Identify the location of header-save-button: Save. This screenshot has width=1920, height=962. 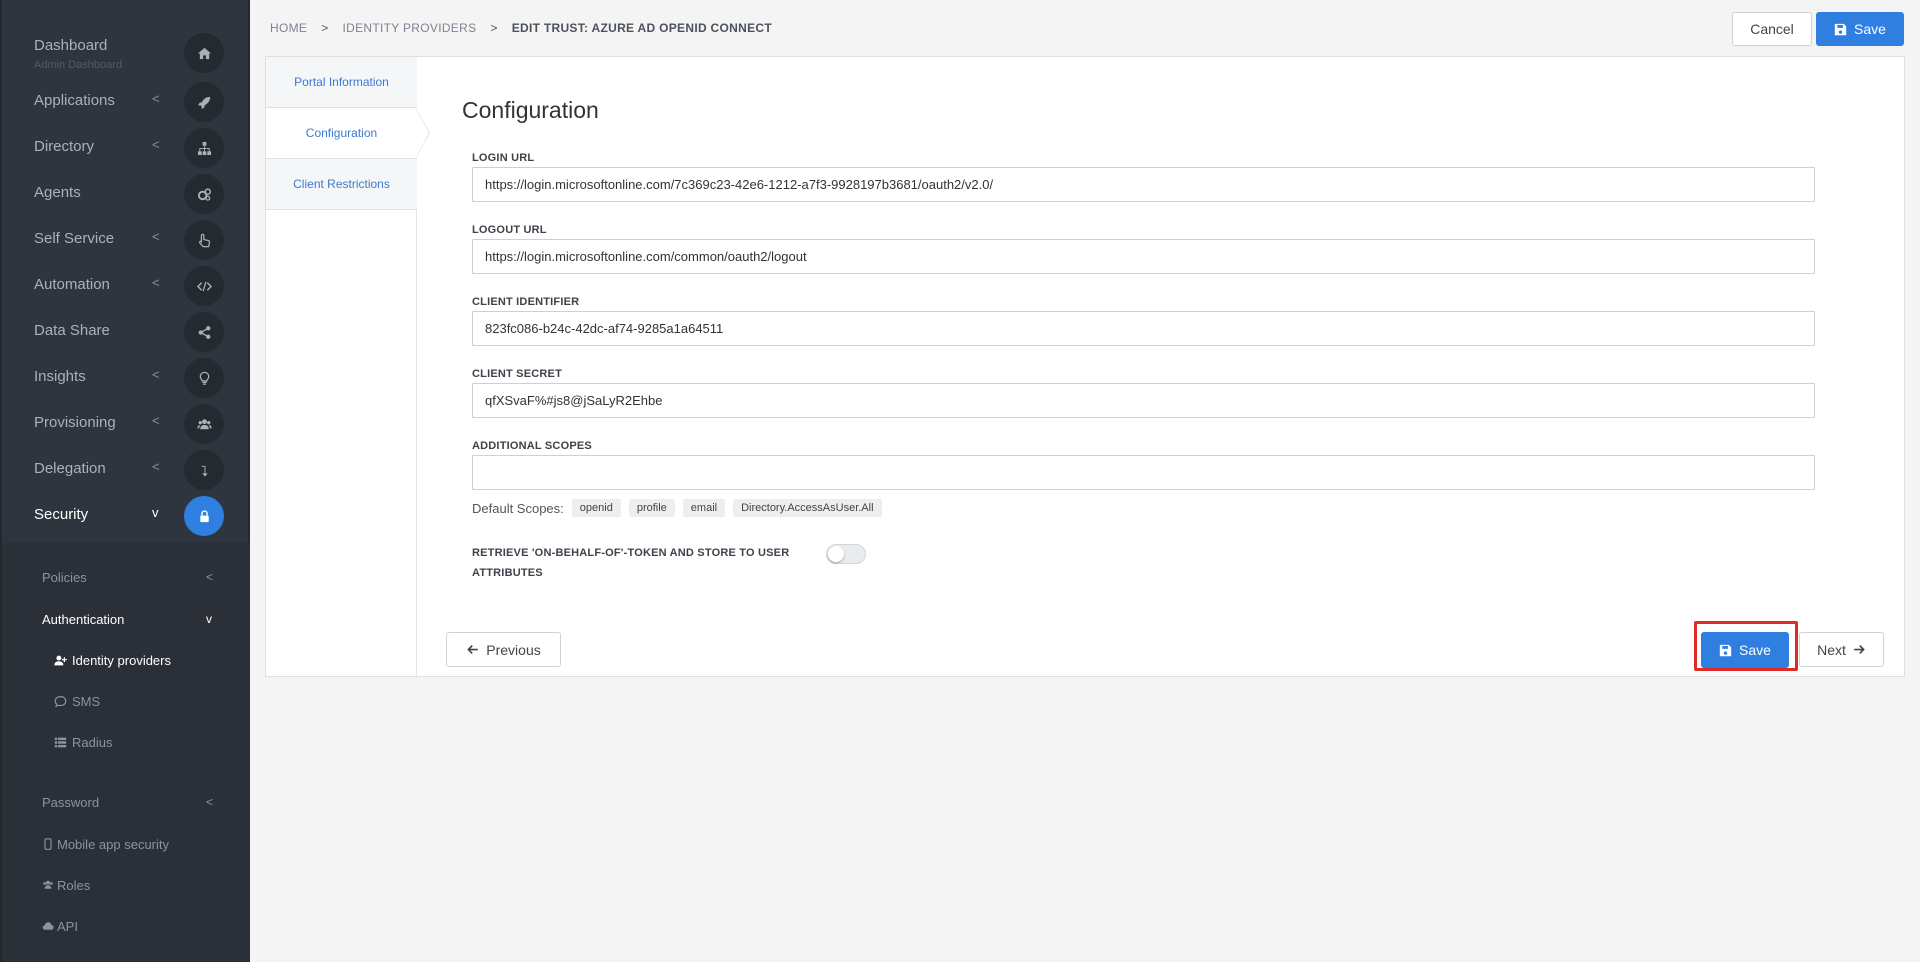
(1860, 29).